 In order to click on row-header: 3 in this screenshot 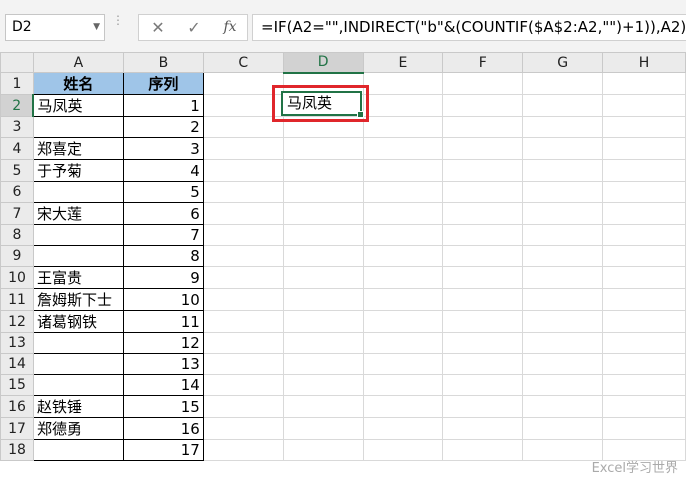, I will do `click(17, 127)`.